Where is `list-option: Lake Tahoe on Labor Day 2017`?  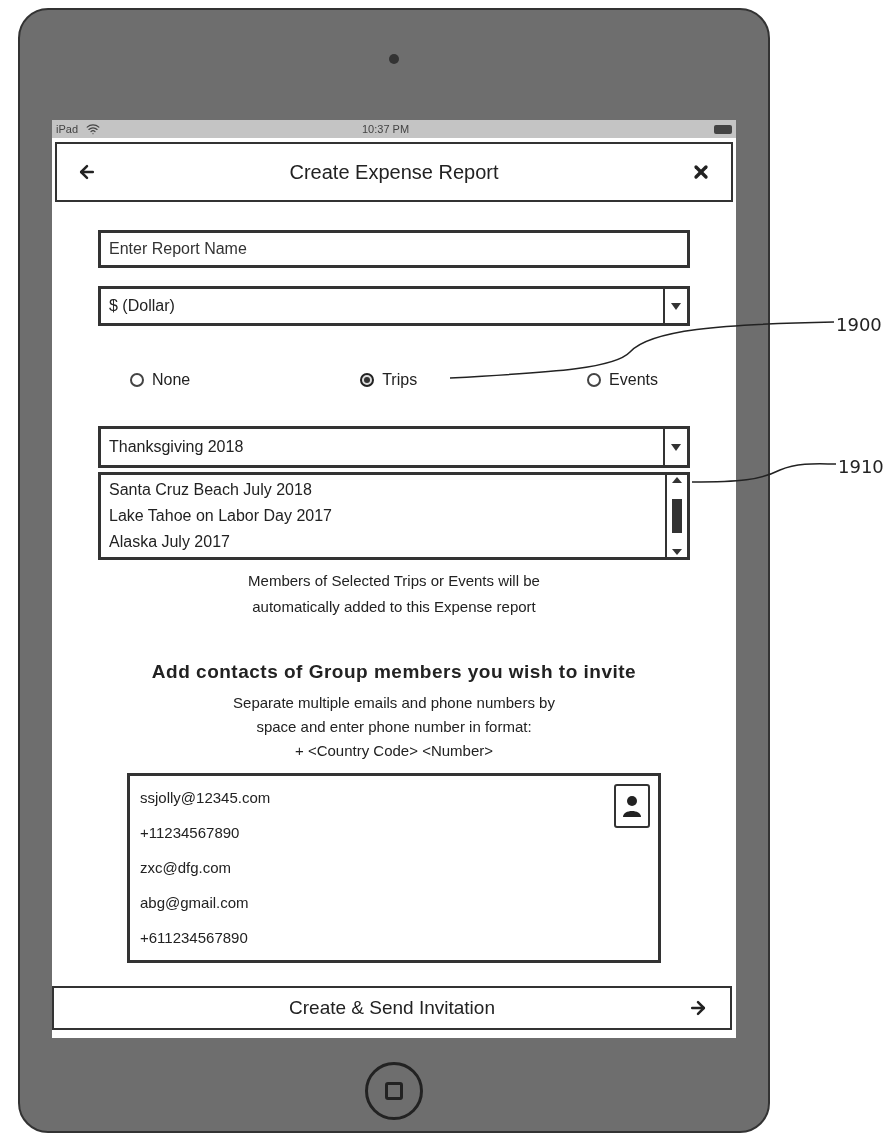 list-option: Lake Tahoe on Labor Day 2017 is located at coordinates (383, 516).